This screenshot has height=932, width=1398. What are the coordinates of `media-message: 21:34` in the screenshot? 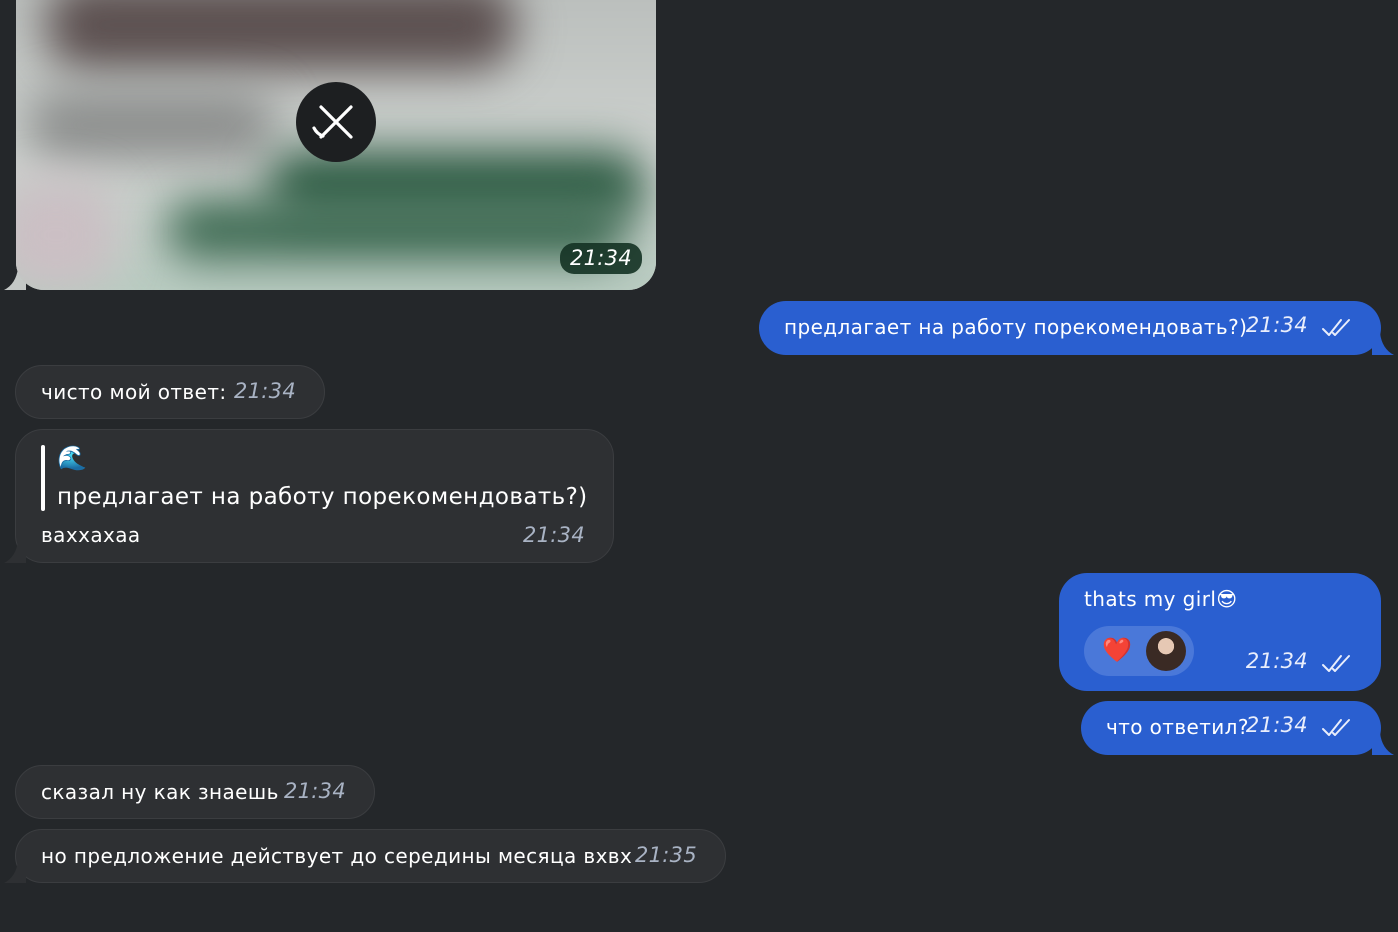 It's located at (336, 145).